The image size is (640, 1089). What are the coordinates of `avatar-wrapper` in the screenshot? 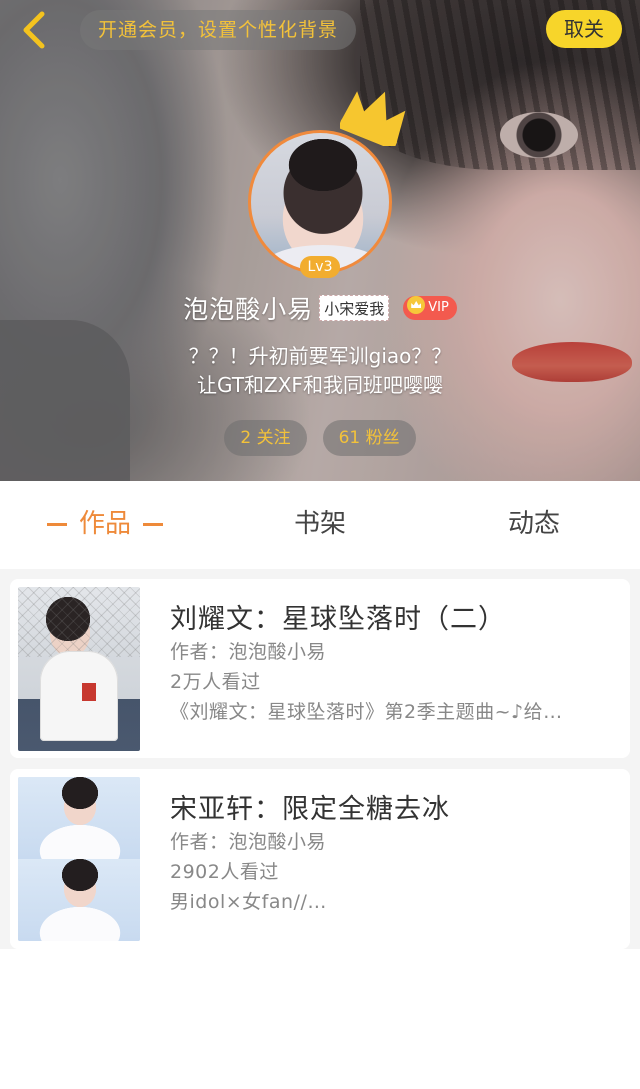 It's located at (320, 202).